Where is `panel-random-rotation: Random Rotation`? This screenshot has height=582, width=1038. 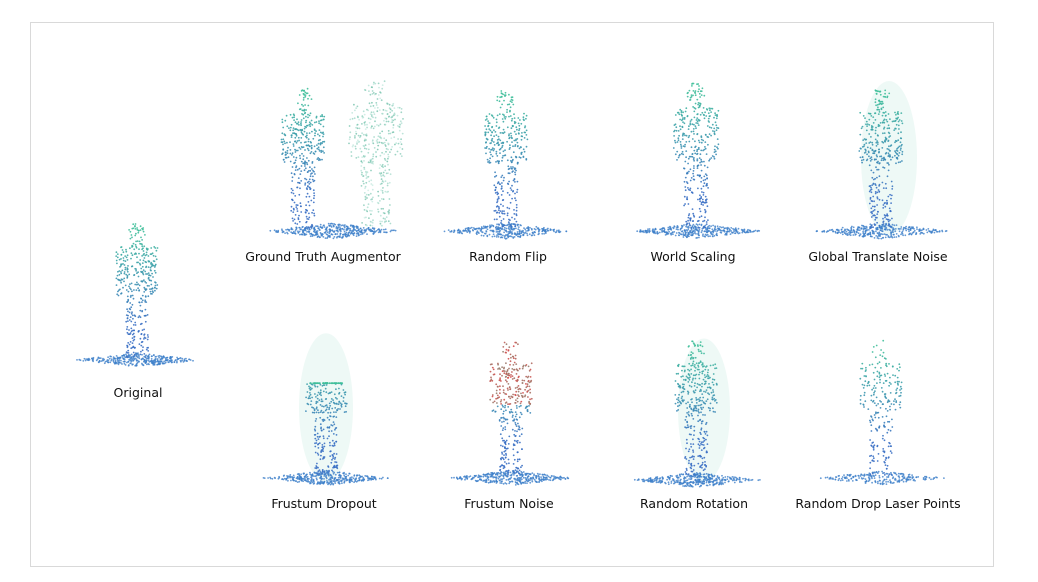
panel-random-rotation: Random Rotation is located at coordinates (696, 425).